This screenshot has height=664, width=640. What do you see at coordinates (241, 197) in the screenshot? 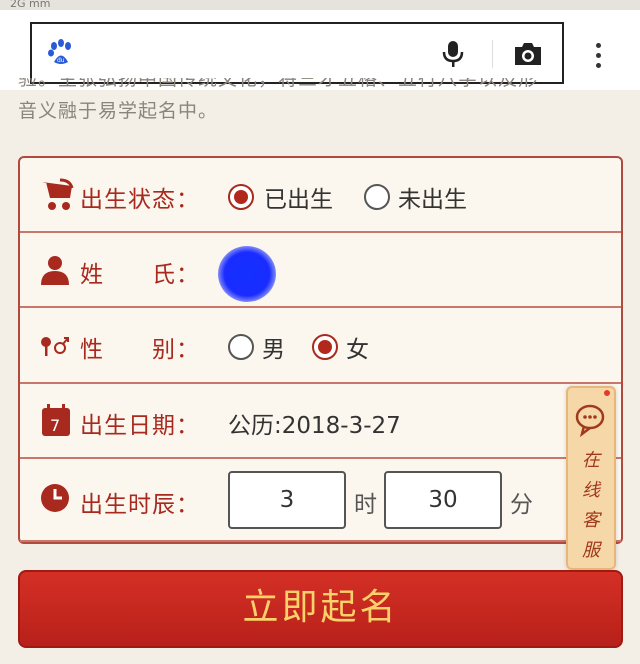
I see `radio-born` at bounding box center [241, 197].